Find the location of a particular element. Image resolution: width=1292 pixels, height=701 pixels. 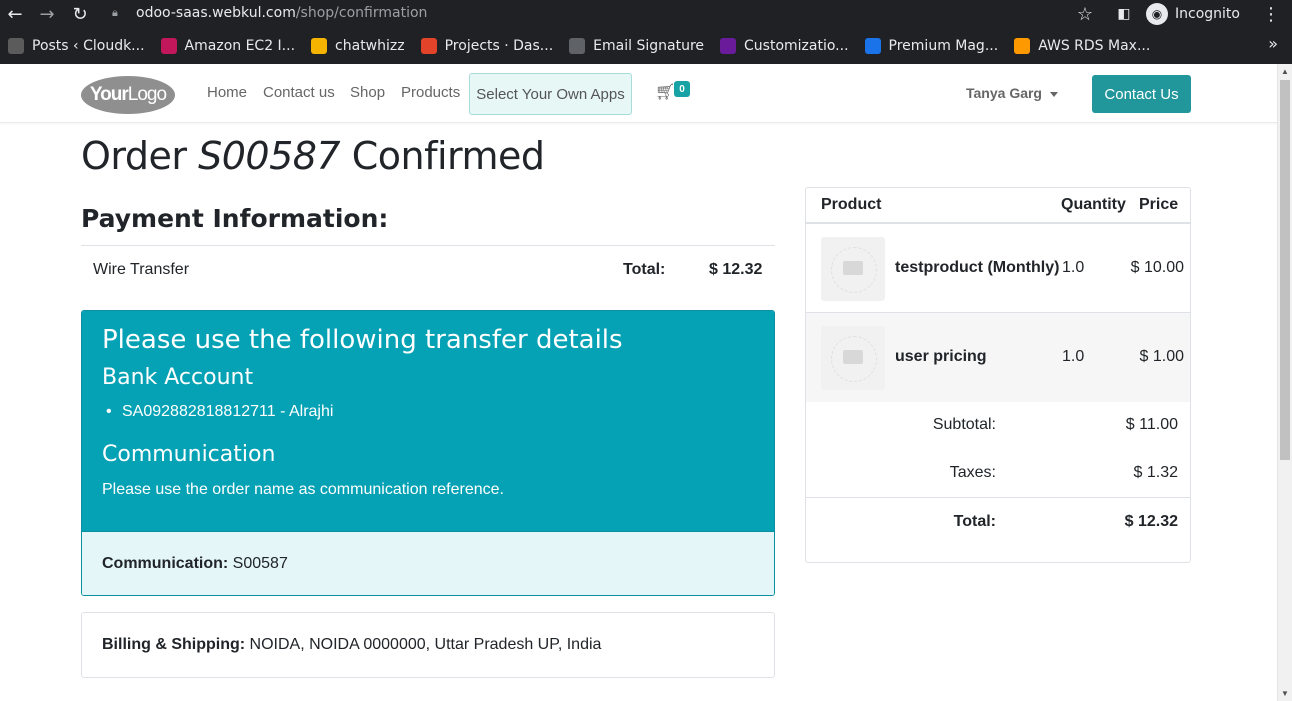

nav-contact-us: Contact us is located at coordinates (299, 92).